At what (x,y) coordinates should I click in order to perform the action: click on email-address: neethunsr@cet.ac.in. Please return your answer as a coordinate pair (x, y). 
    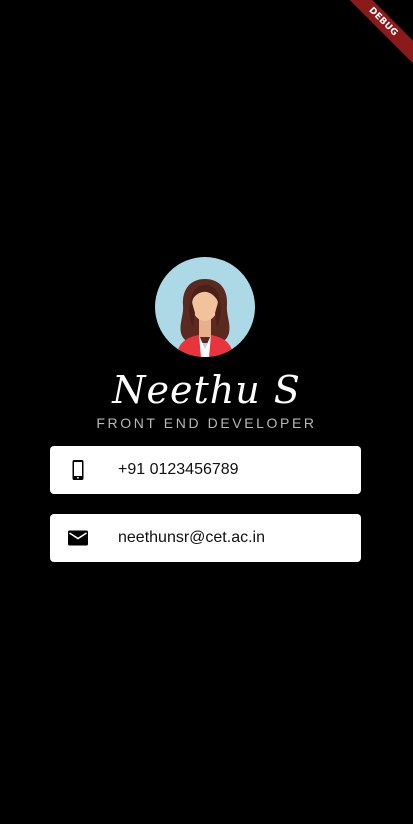
    Looking at the image, I should click on (191, 537).